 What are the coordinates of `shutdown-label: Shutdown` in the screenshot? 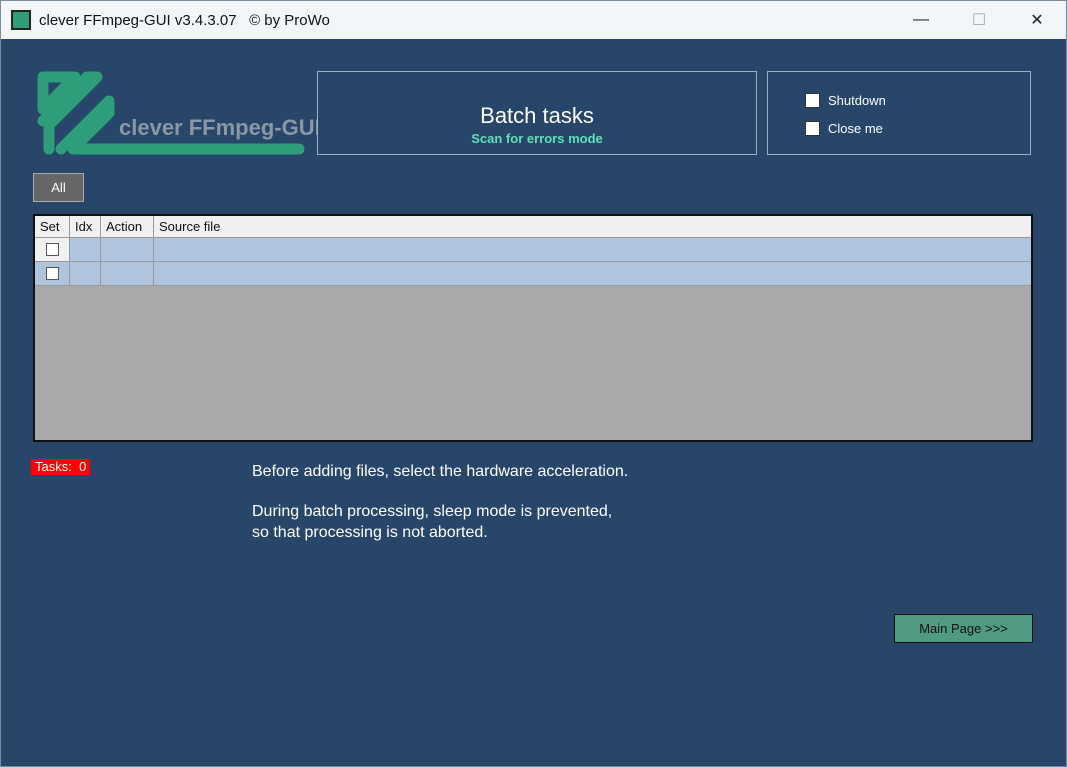 It's located at (857, 100).